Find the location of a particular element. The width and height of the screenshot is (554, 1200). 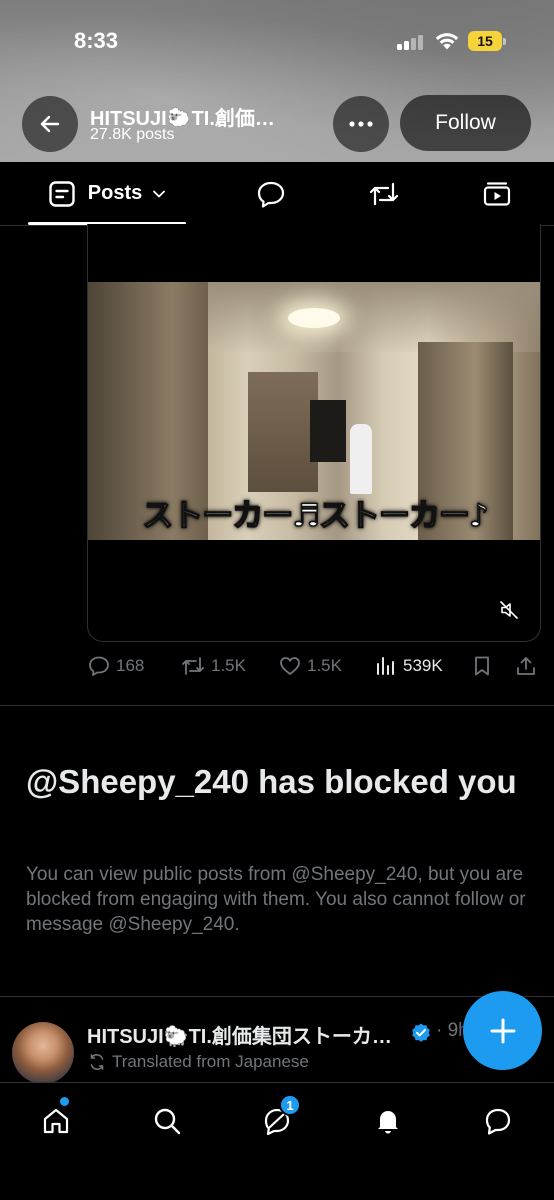

tab-reposts is located at coordinates (384, 193).